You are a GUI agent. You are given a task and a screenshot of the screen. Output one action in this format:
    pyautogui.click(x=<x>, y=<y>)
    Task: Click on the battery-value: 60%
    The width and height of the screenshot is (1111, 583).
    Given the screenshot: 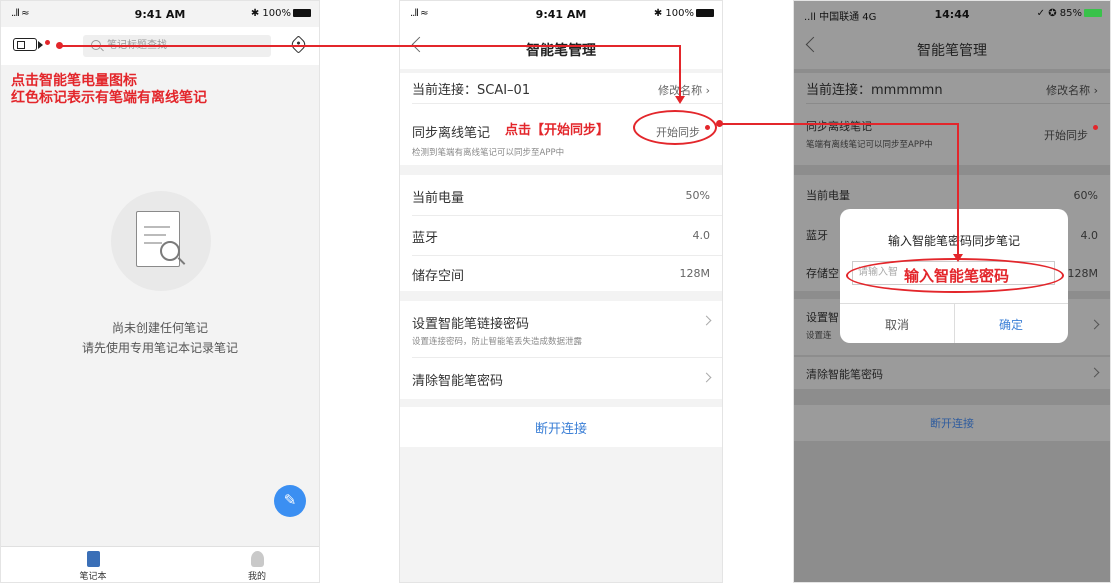 What is the action you would take?
    pyautogui.click(x=1085, y=195)
    